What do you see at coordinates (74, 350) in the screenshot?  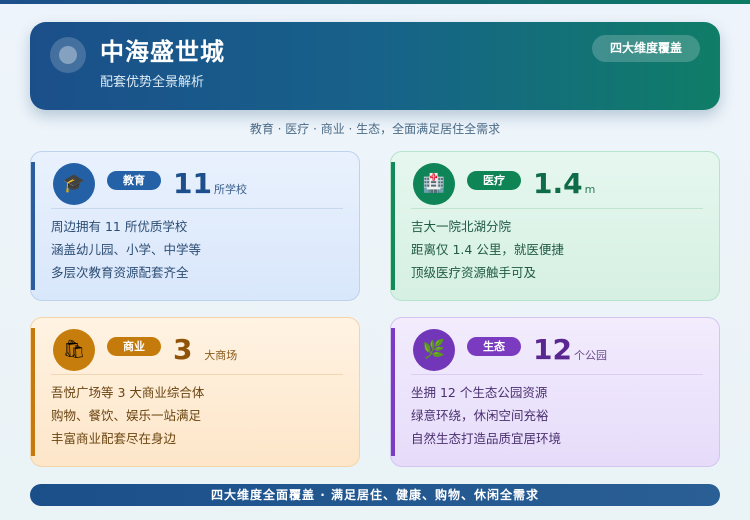 I see `shopping-bags-icon: 🛍` at bounding box center [74, 350].